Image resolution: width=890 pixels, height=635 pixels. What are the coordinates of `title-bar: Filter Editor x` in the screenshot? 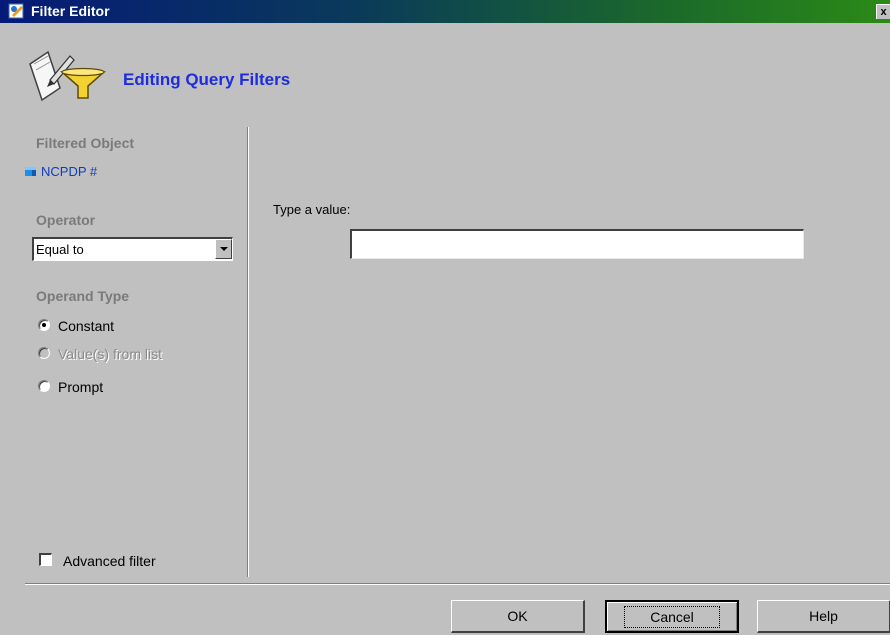 It's located at (445, 11).